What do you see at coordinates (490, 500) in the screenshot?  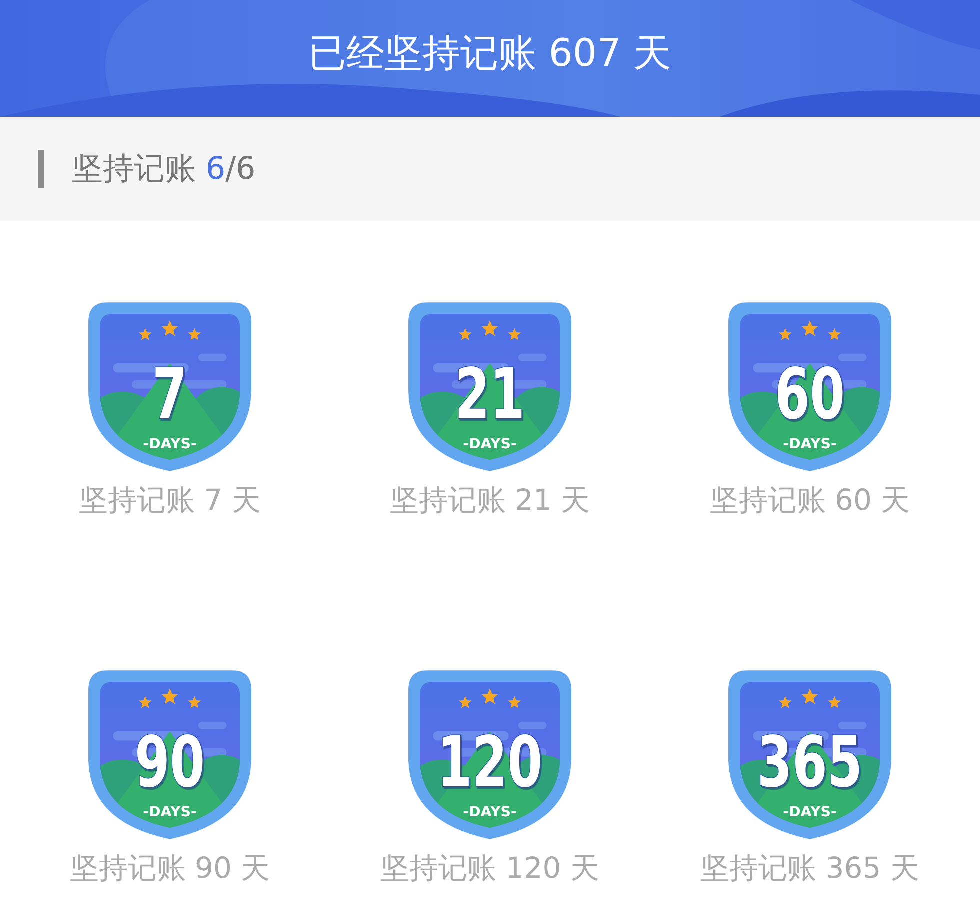 I see `badge-caption: 坚持记账 21 天` at bounding box center [490, 500].